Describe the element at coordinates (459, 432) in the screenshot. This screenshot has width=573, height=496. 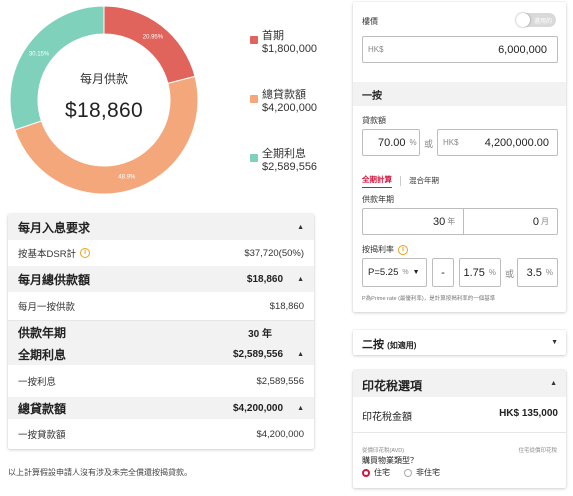
I see `divider` at that location.